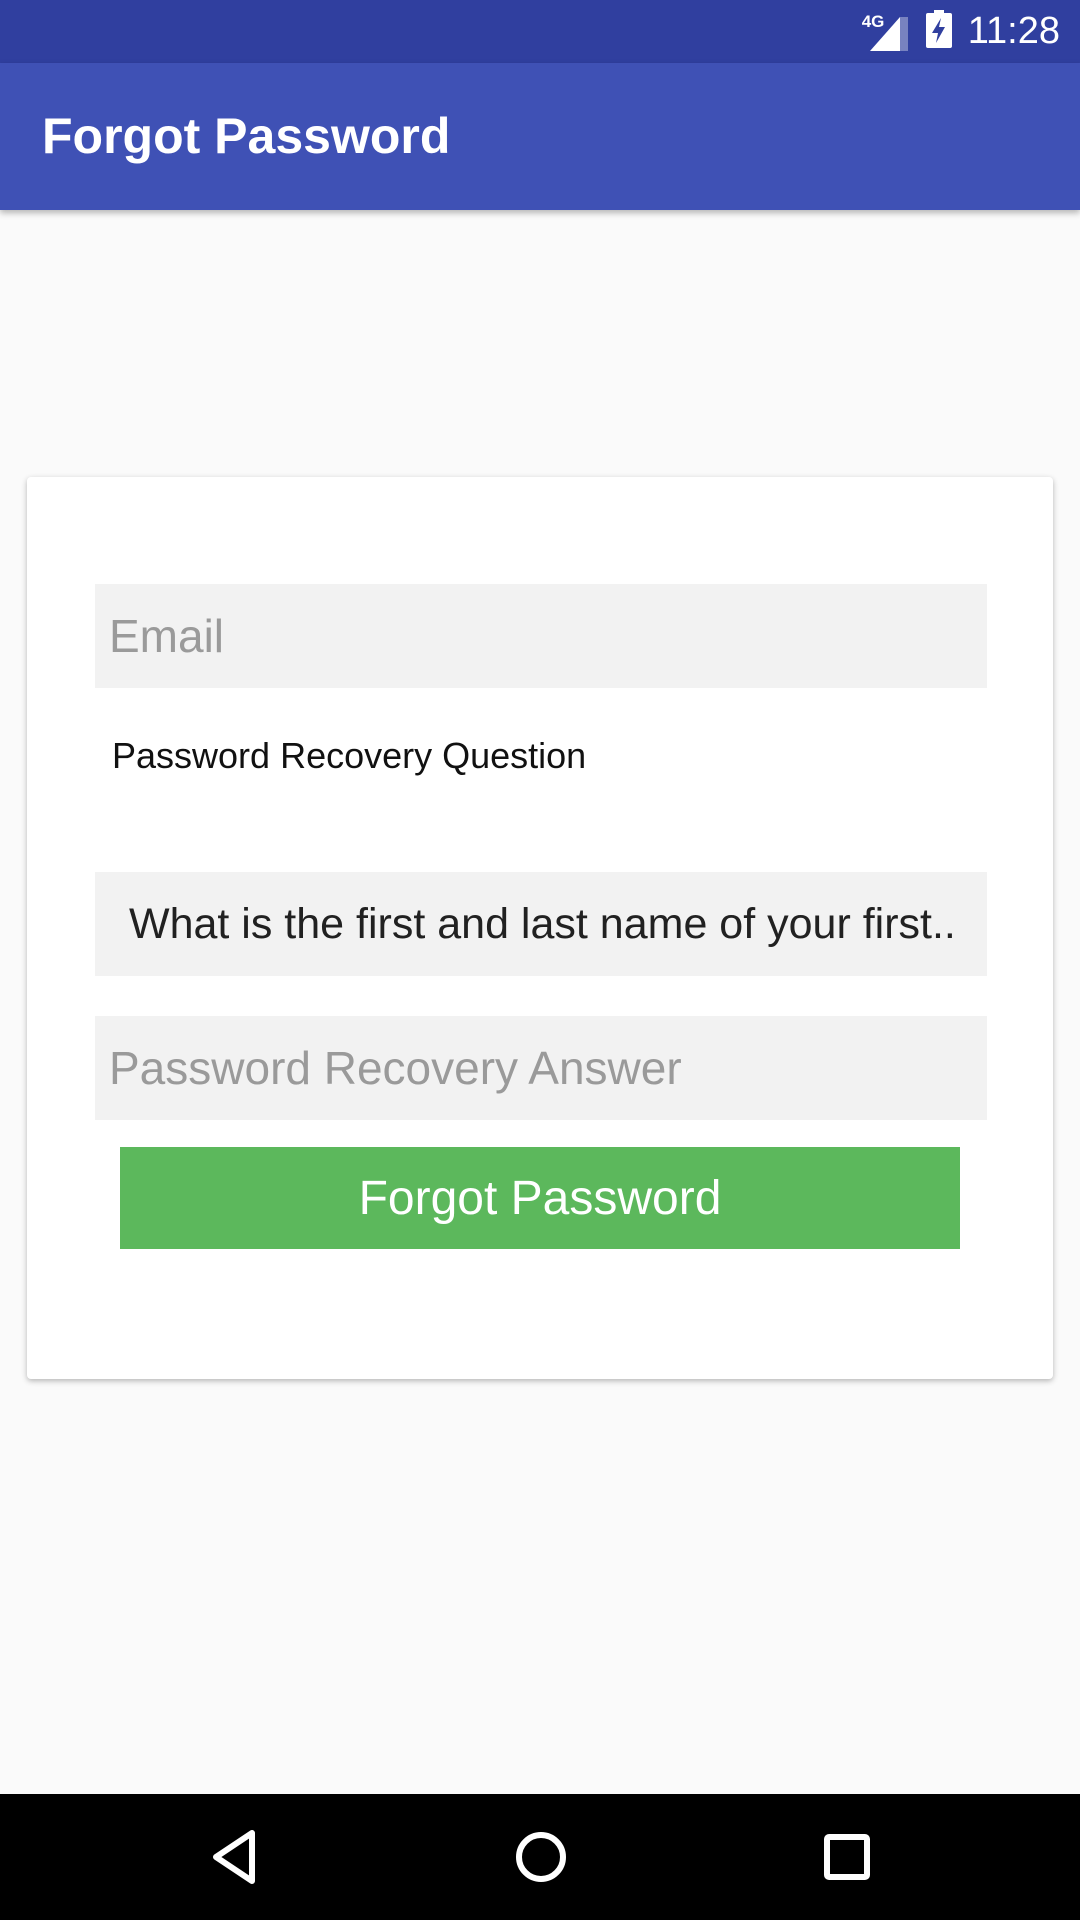 This screenshot has height=1920, width=1080. I want to click on back-icon, so click(238, 1859).